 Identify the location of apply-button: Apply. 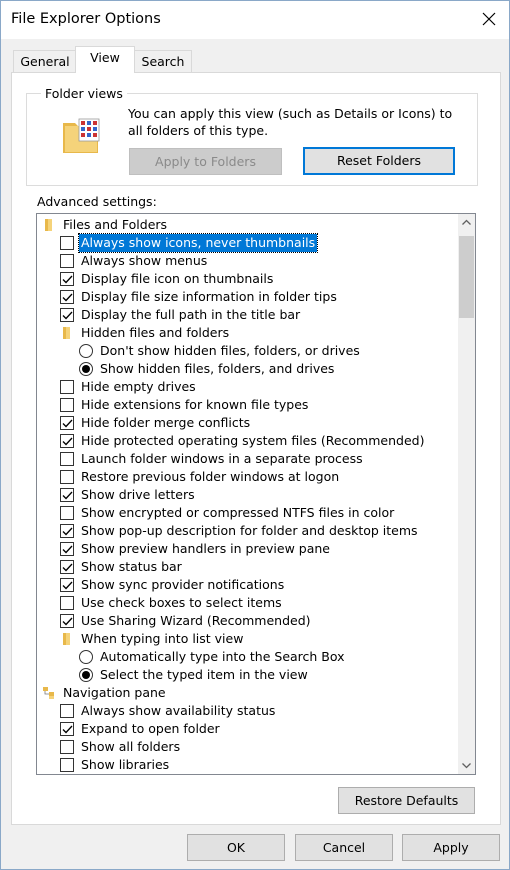
(451, 847).